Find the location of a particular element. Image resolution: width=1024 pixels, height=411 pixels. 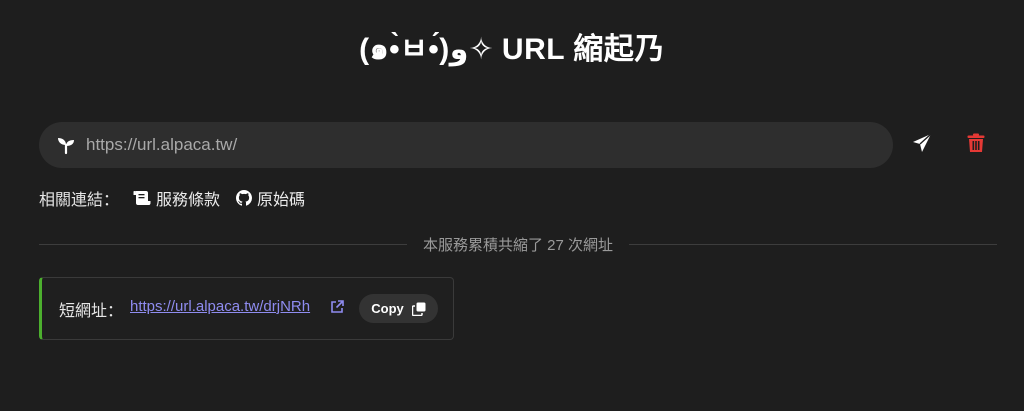

terms-of-service-link: 服務條款 is located at coordinates (176, 198).